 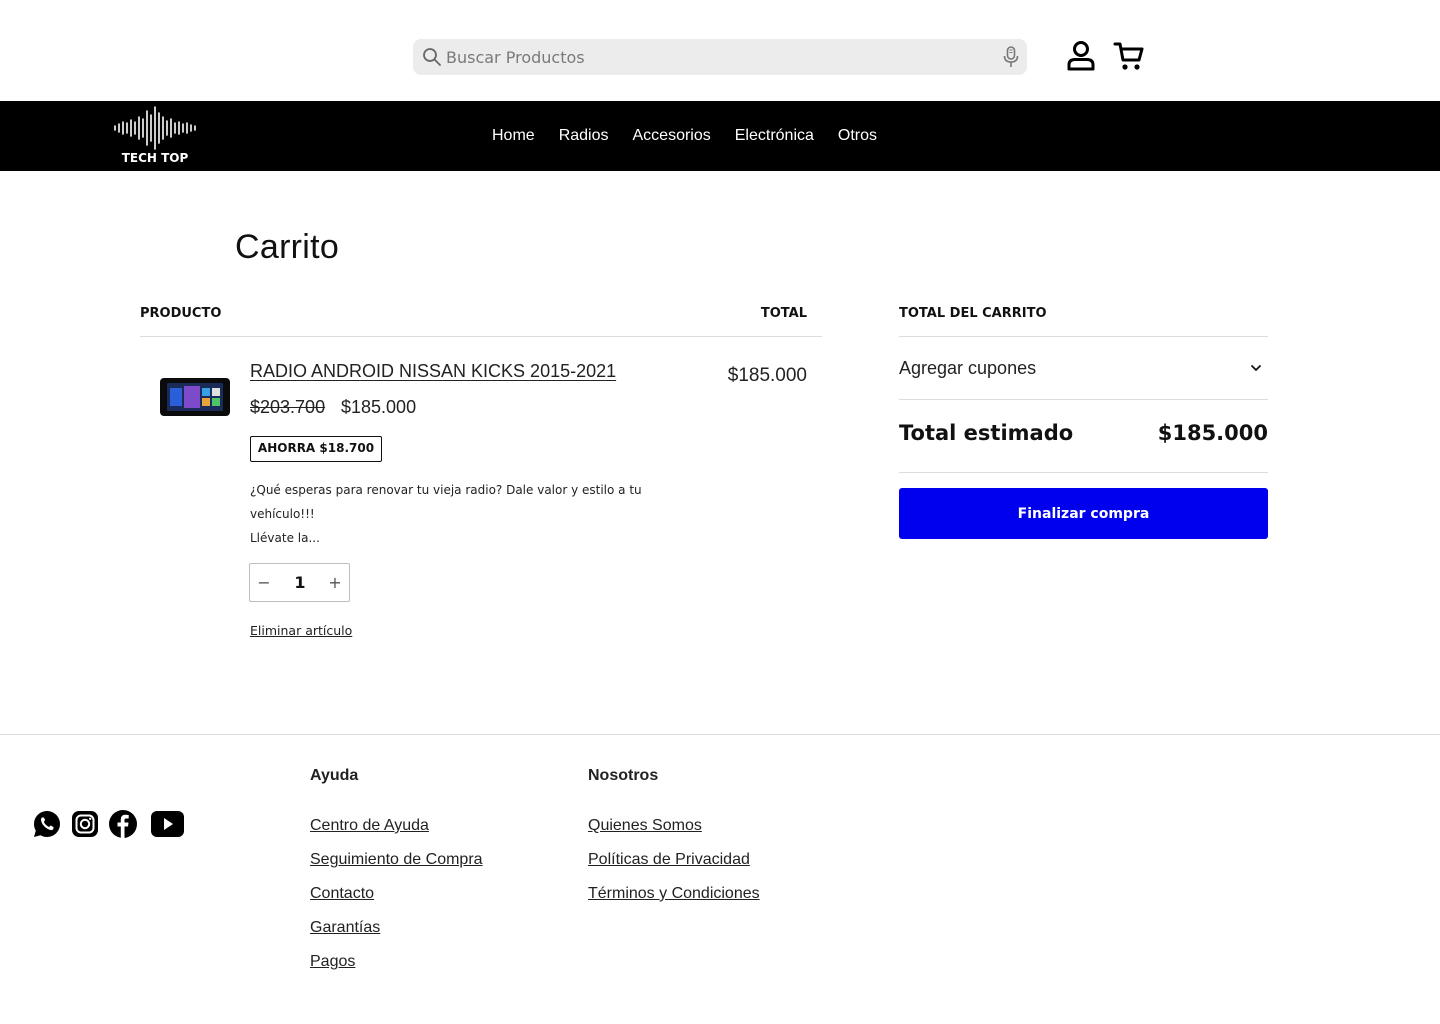 I want to click on column-header-total: TOTAL, so click(x=783, y=313).